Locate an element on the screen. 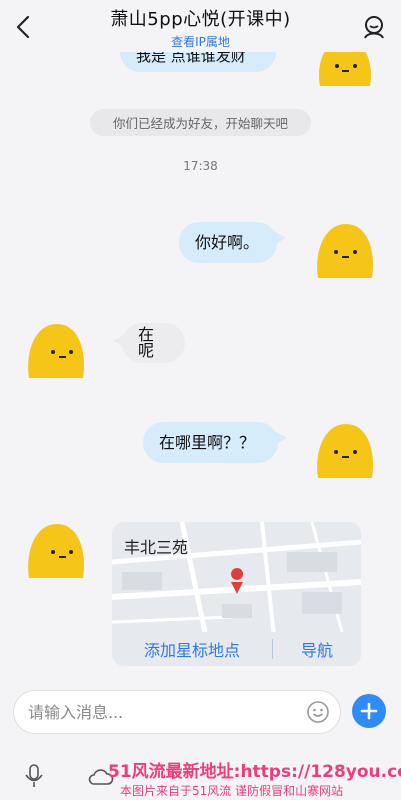  message-text: 在呢 is located at coordinates (146, 342).